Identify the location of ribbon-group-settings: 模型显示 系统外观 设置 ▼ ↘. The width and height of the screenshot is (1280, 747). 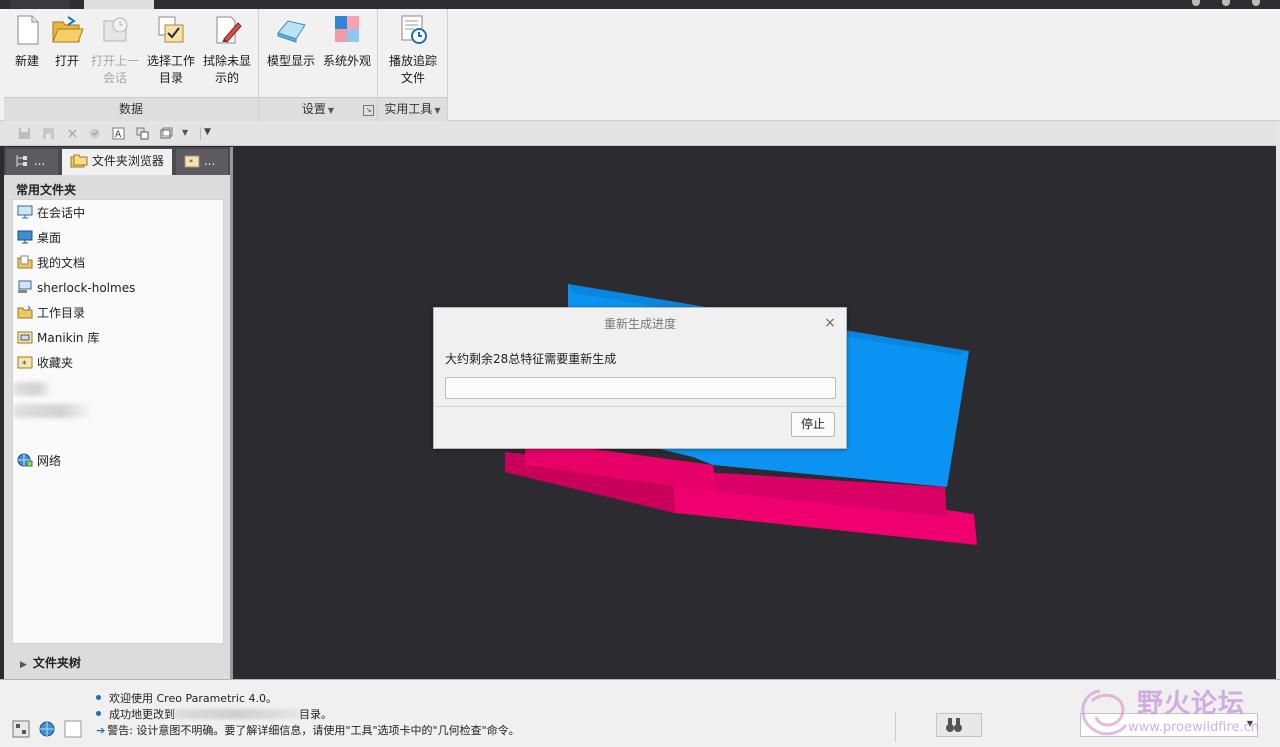
(318, 65).